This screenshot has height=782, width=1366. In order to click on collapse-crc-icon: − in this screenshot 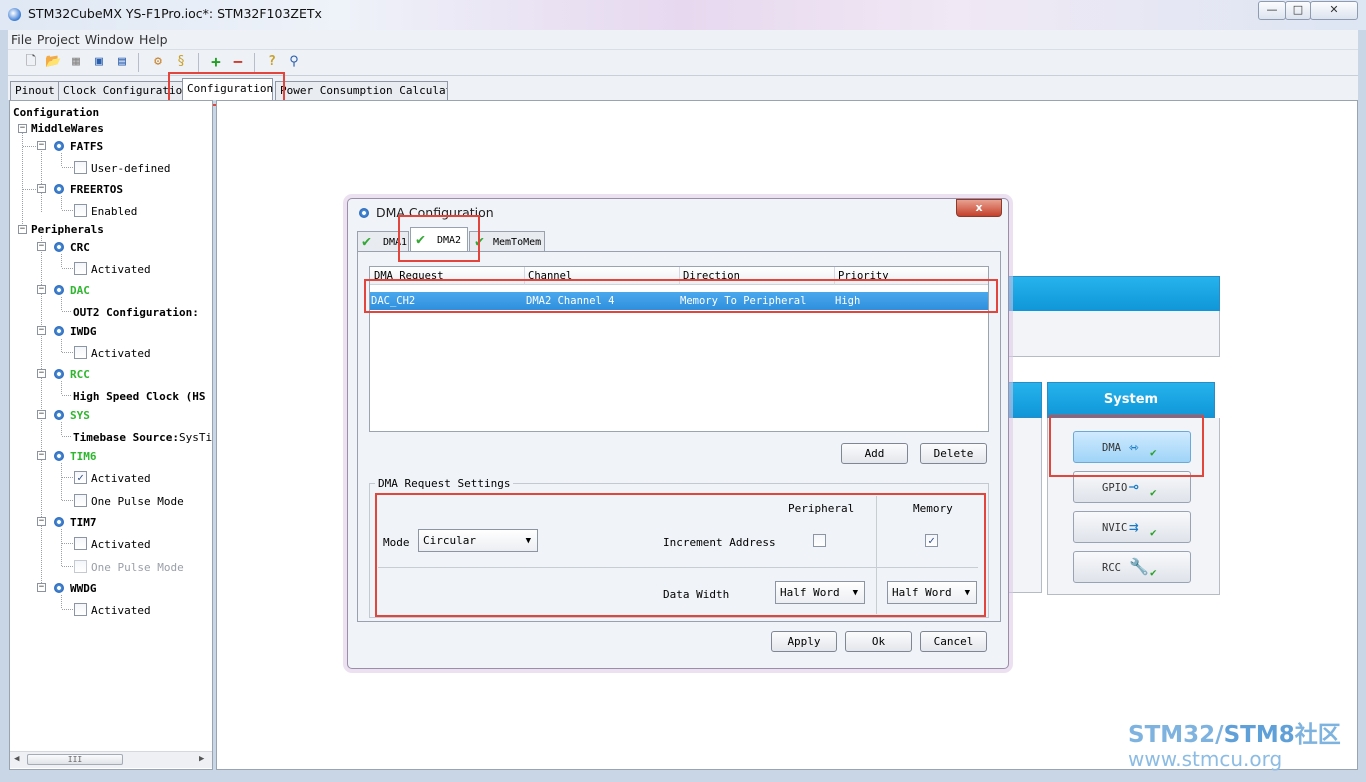, I will do `click(41, 246)`.